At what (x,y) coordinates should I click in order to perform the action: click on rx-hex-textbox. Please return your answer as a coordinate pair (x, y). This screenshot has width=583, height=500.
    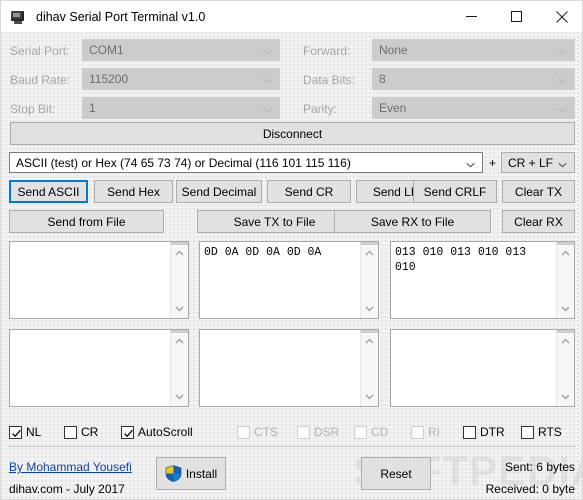
    Looking at the image, I should click on (289, 368).